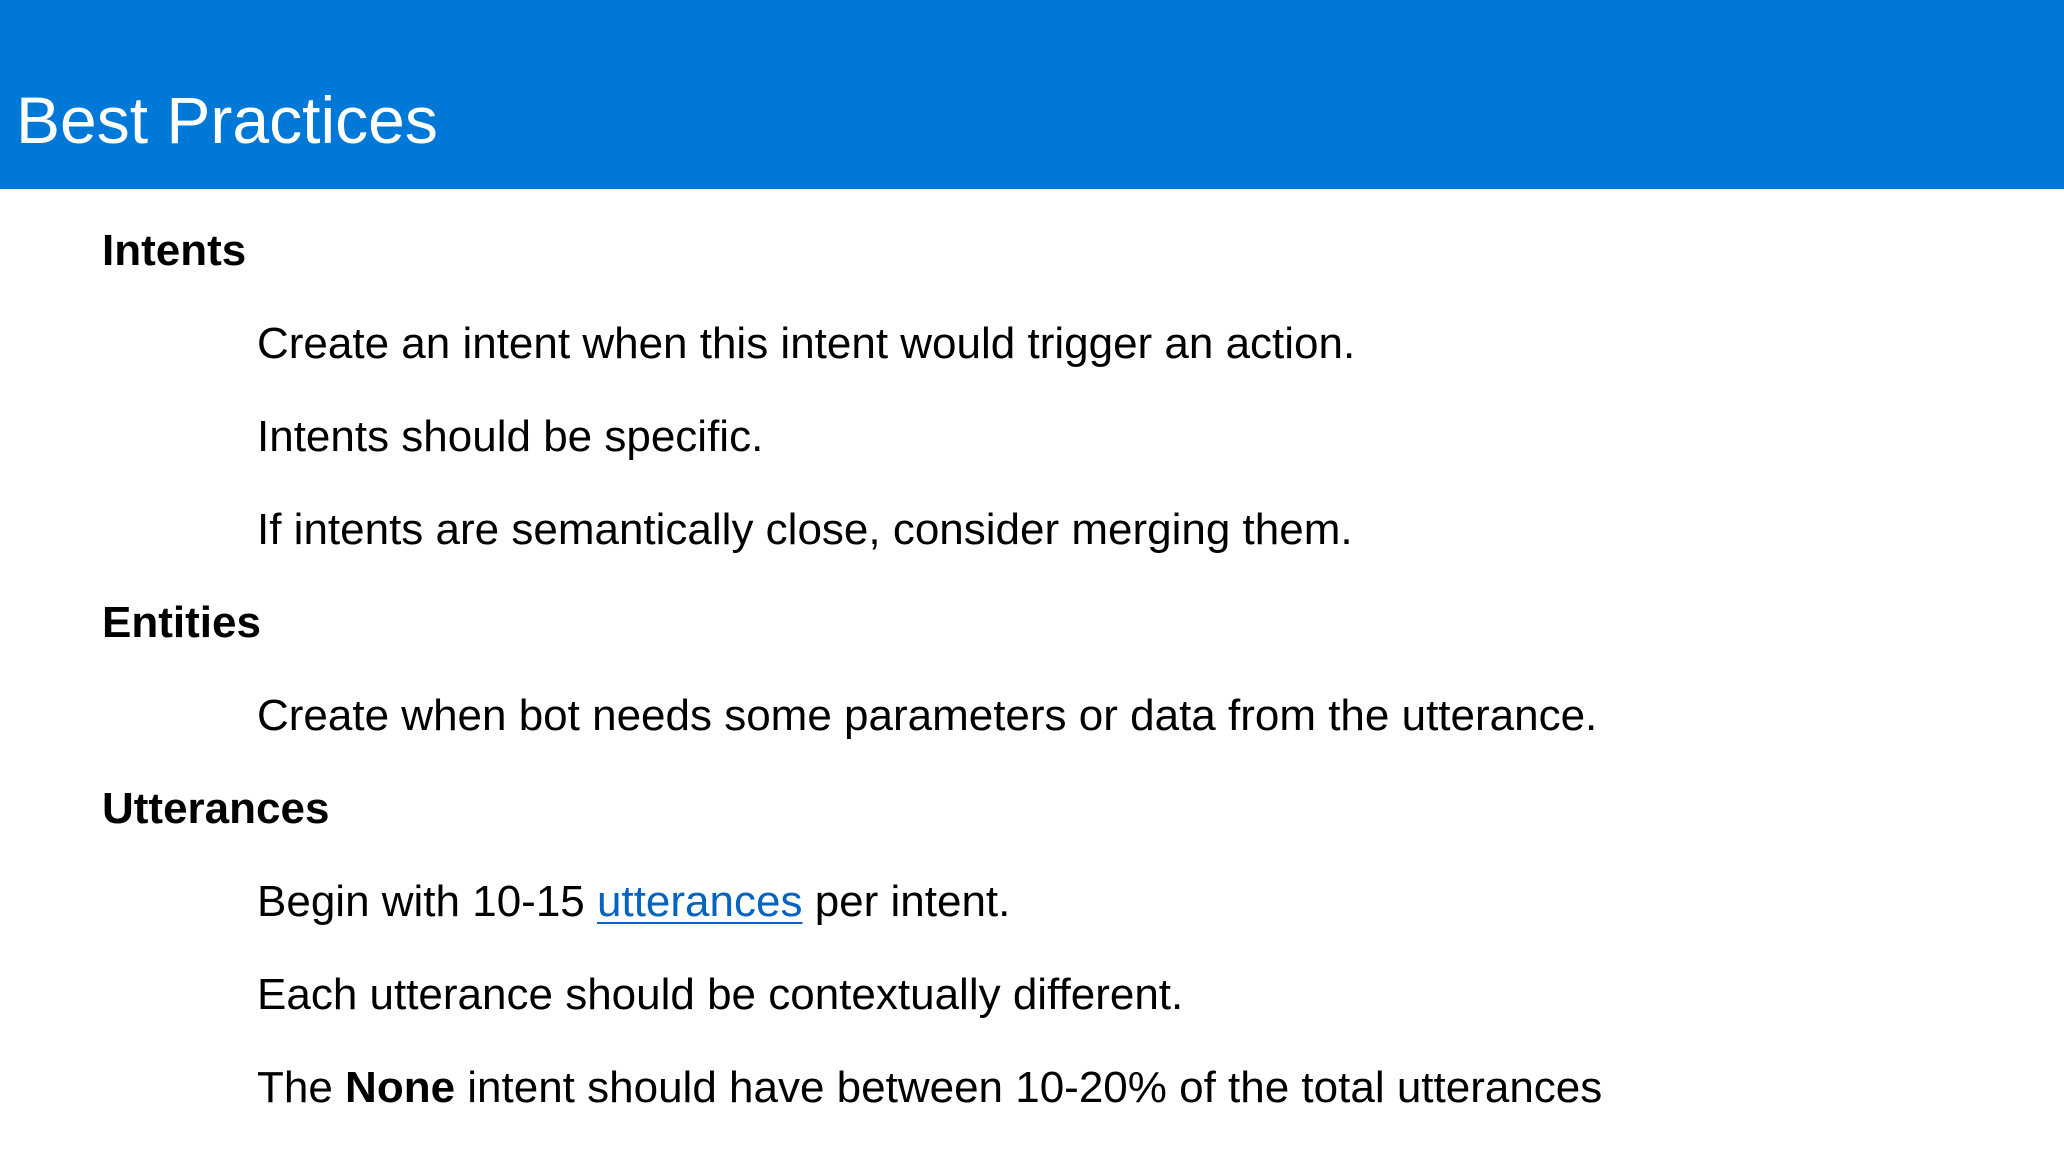 The image size is (2064, 1159). I want to click on slide-title: Best Practices, so click(227, 120).